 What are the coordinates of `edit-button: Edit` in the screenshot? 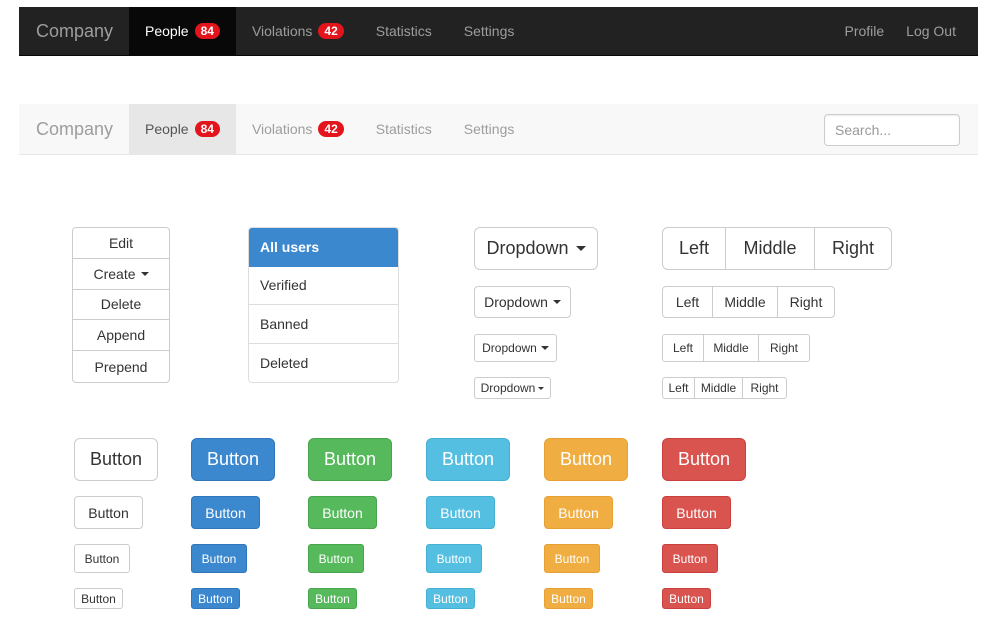 It's located at (121, 243).